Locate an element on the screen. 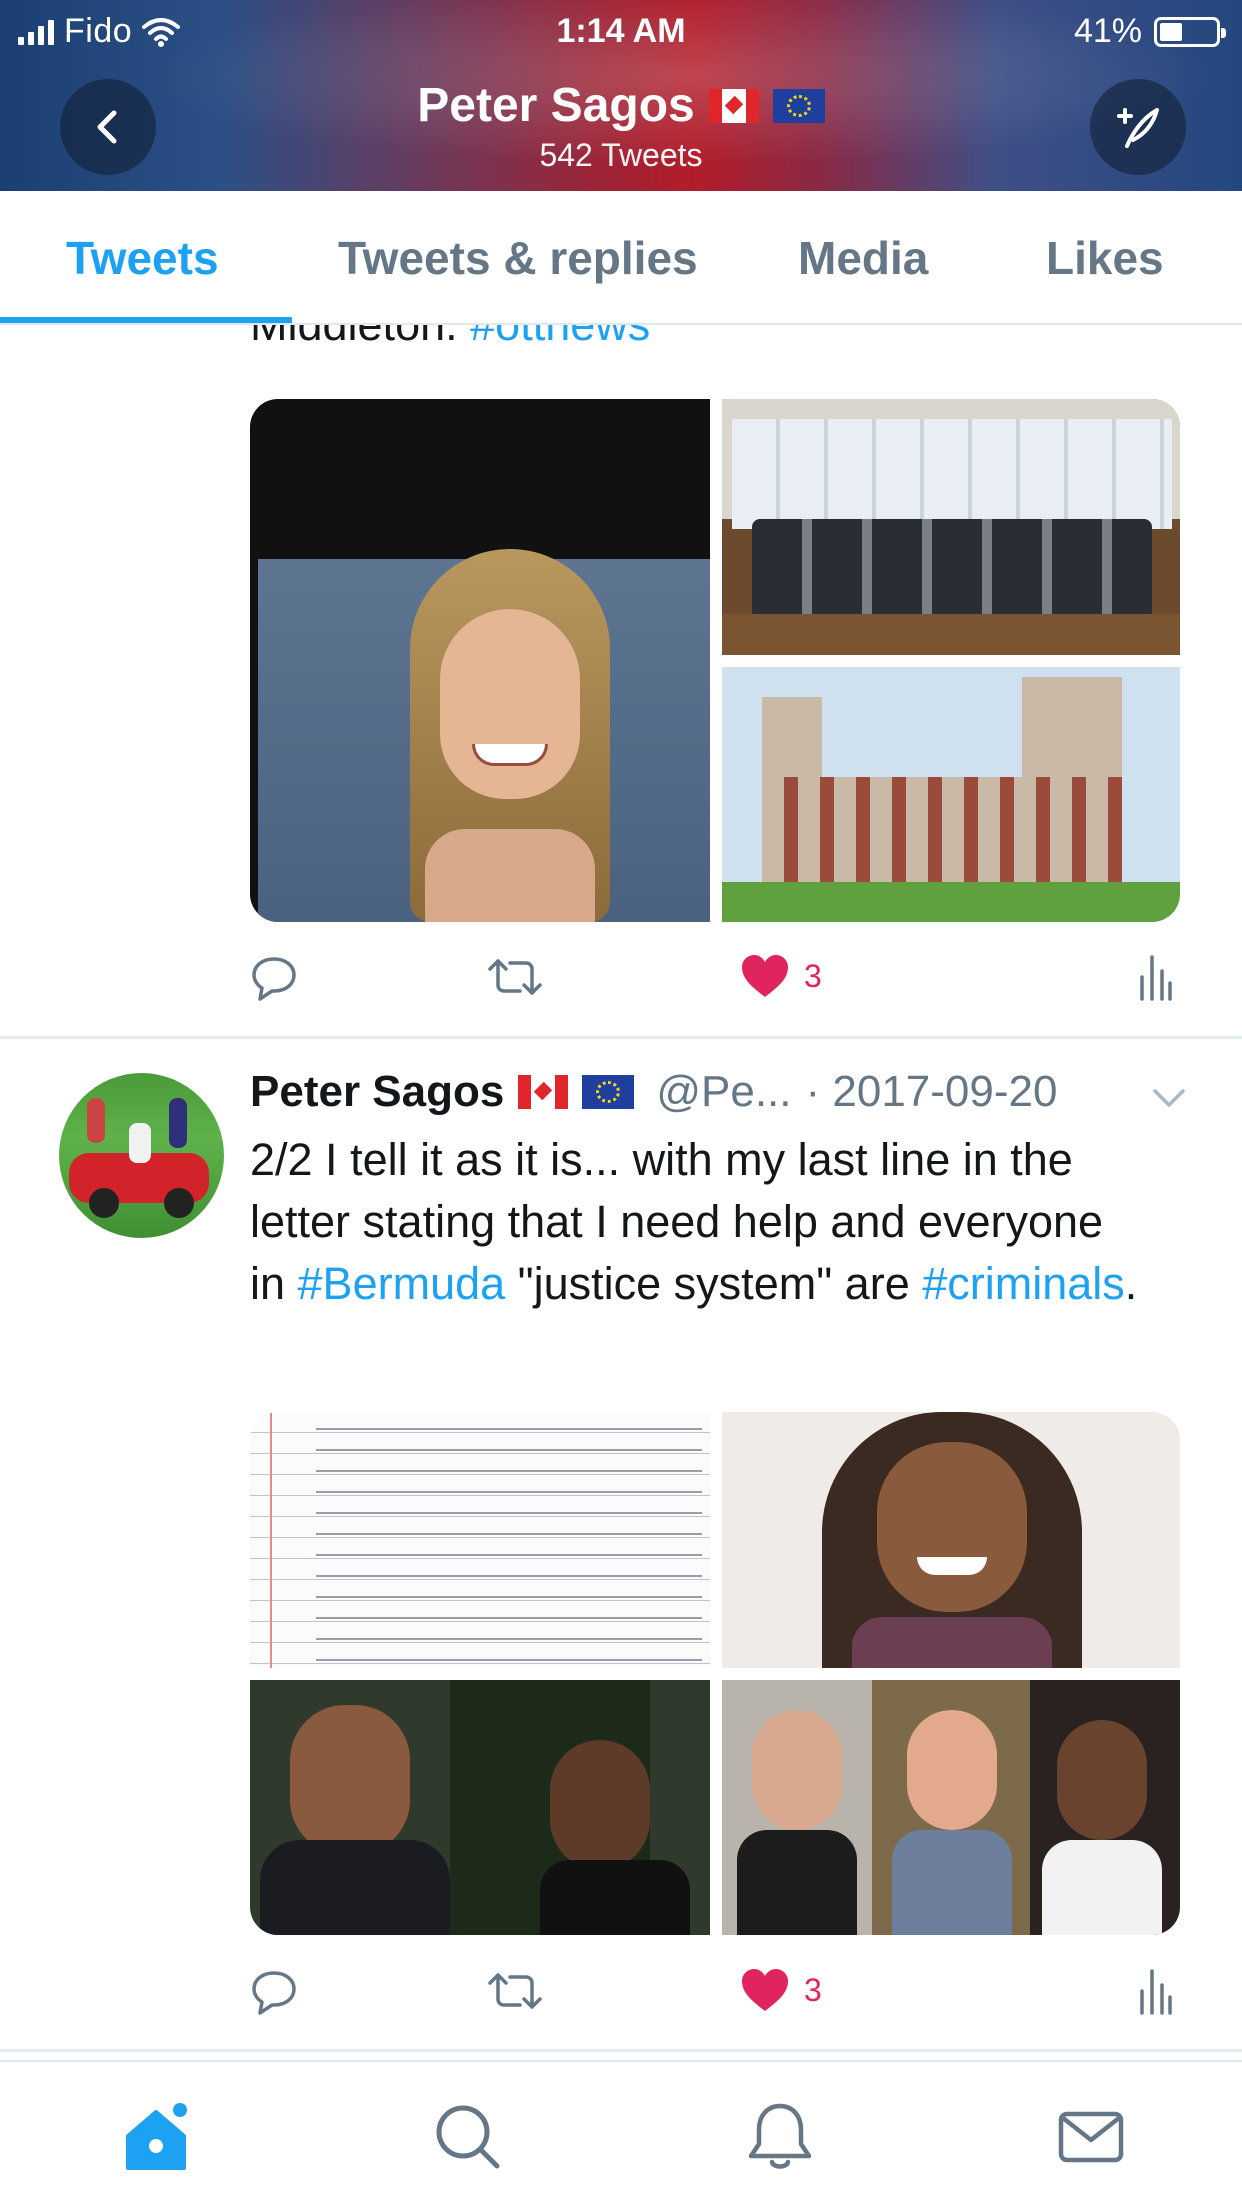 This screenshot has width=1242, height=2208. media-photo-portrait is located at coordinates (480, 660).